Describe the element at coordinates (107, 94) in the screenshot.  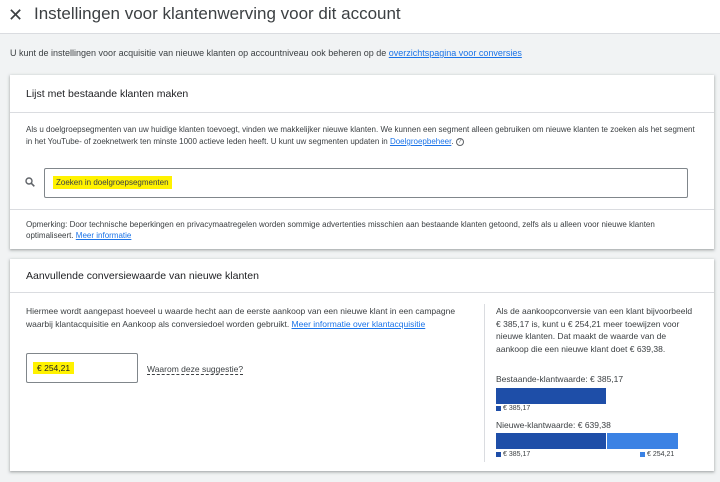
I see `card-title: Lijst met bestaande klanten maken` at that location.